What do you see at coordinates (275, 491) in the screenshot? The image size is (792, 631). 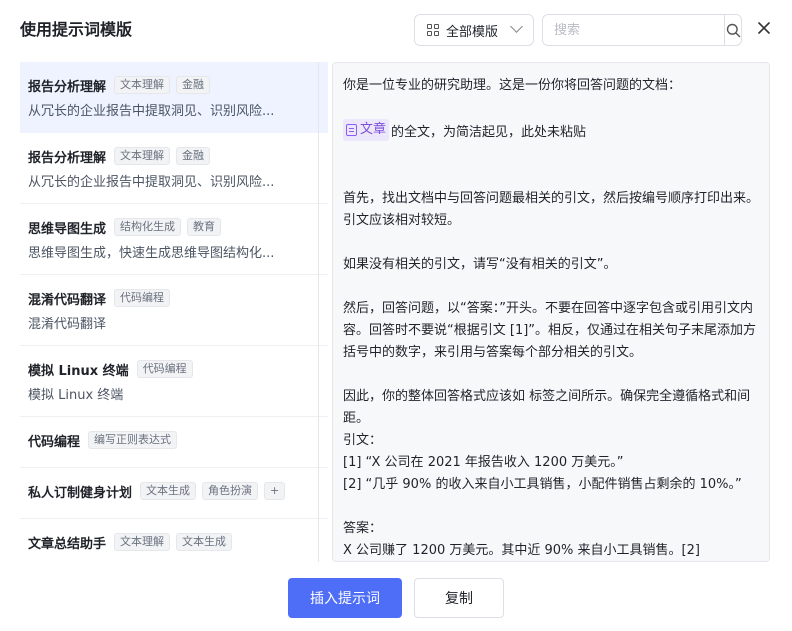 I see `template-tag-more: +` at bounding box center [275, 491].